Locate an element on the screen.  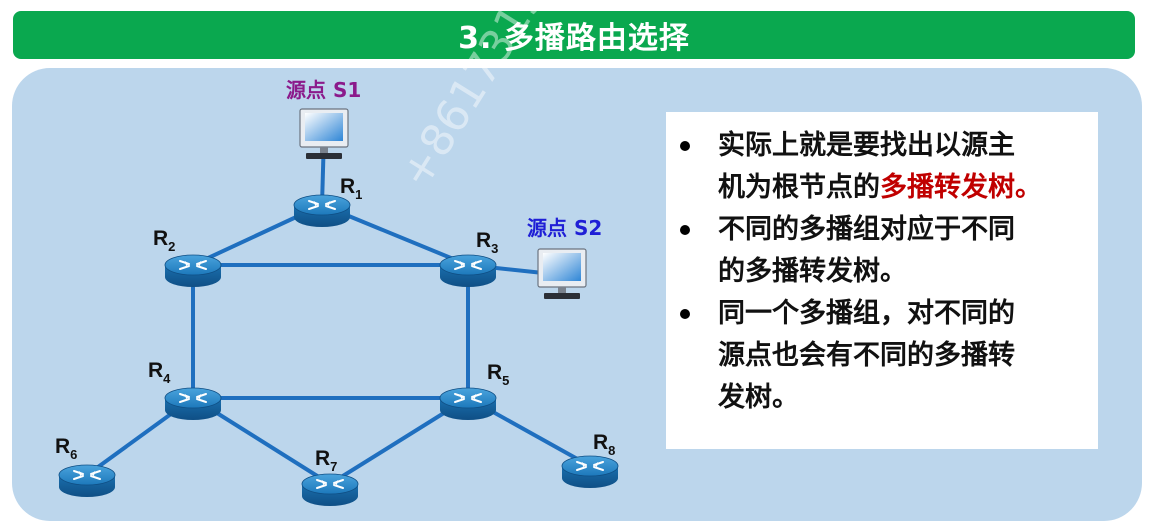
bullet-1-line-2: 机为根节点的多播转发树。 is located at coordinates (880, 187).